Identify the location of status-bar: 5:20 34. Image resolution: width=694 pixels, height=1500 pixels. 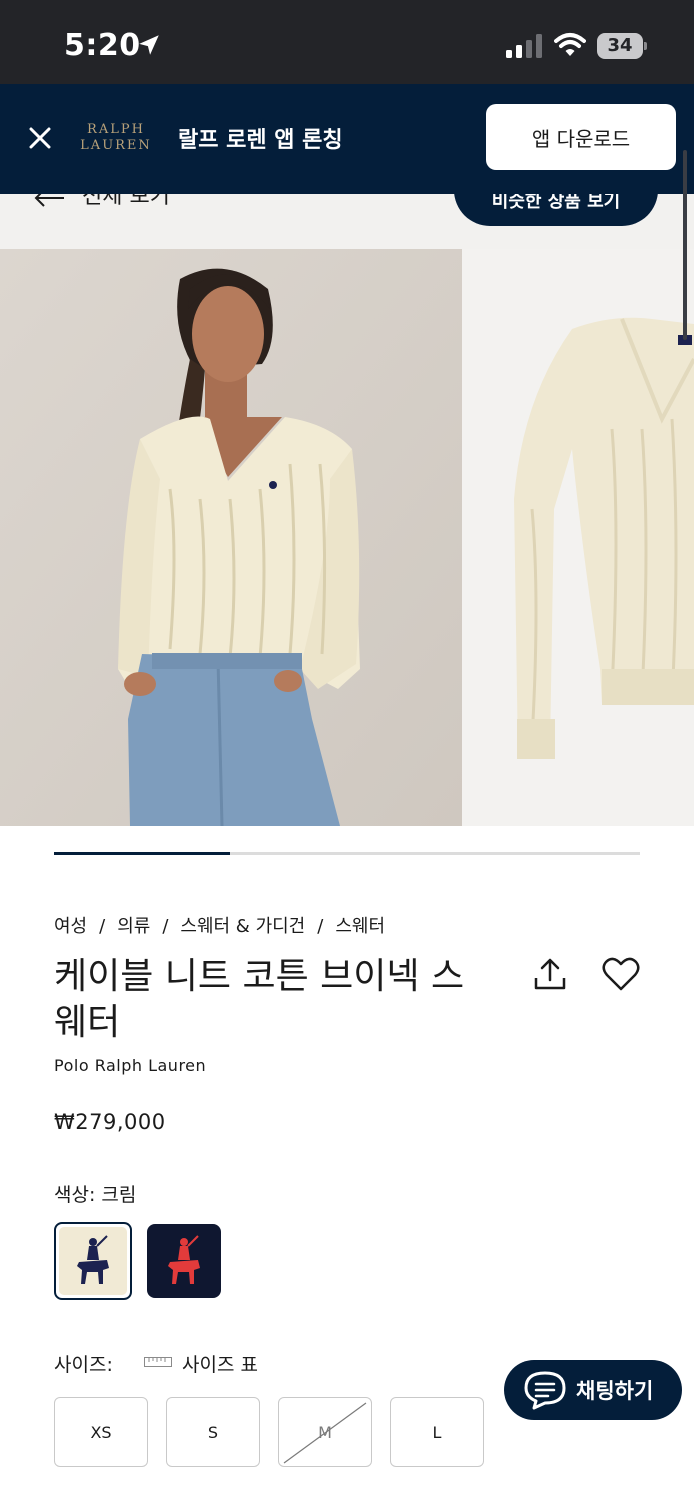
(347, 42).